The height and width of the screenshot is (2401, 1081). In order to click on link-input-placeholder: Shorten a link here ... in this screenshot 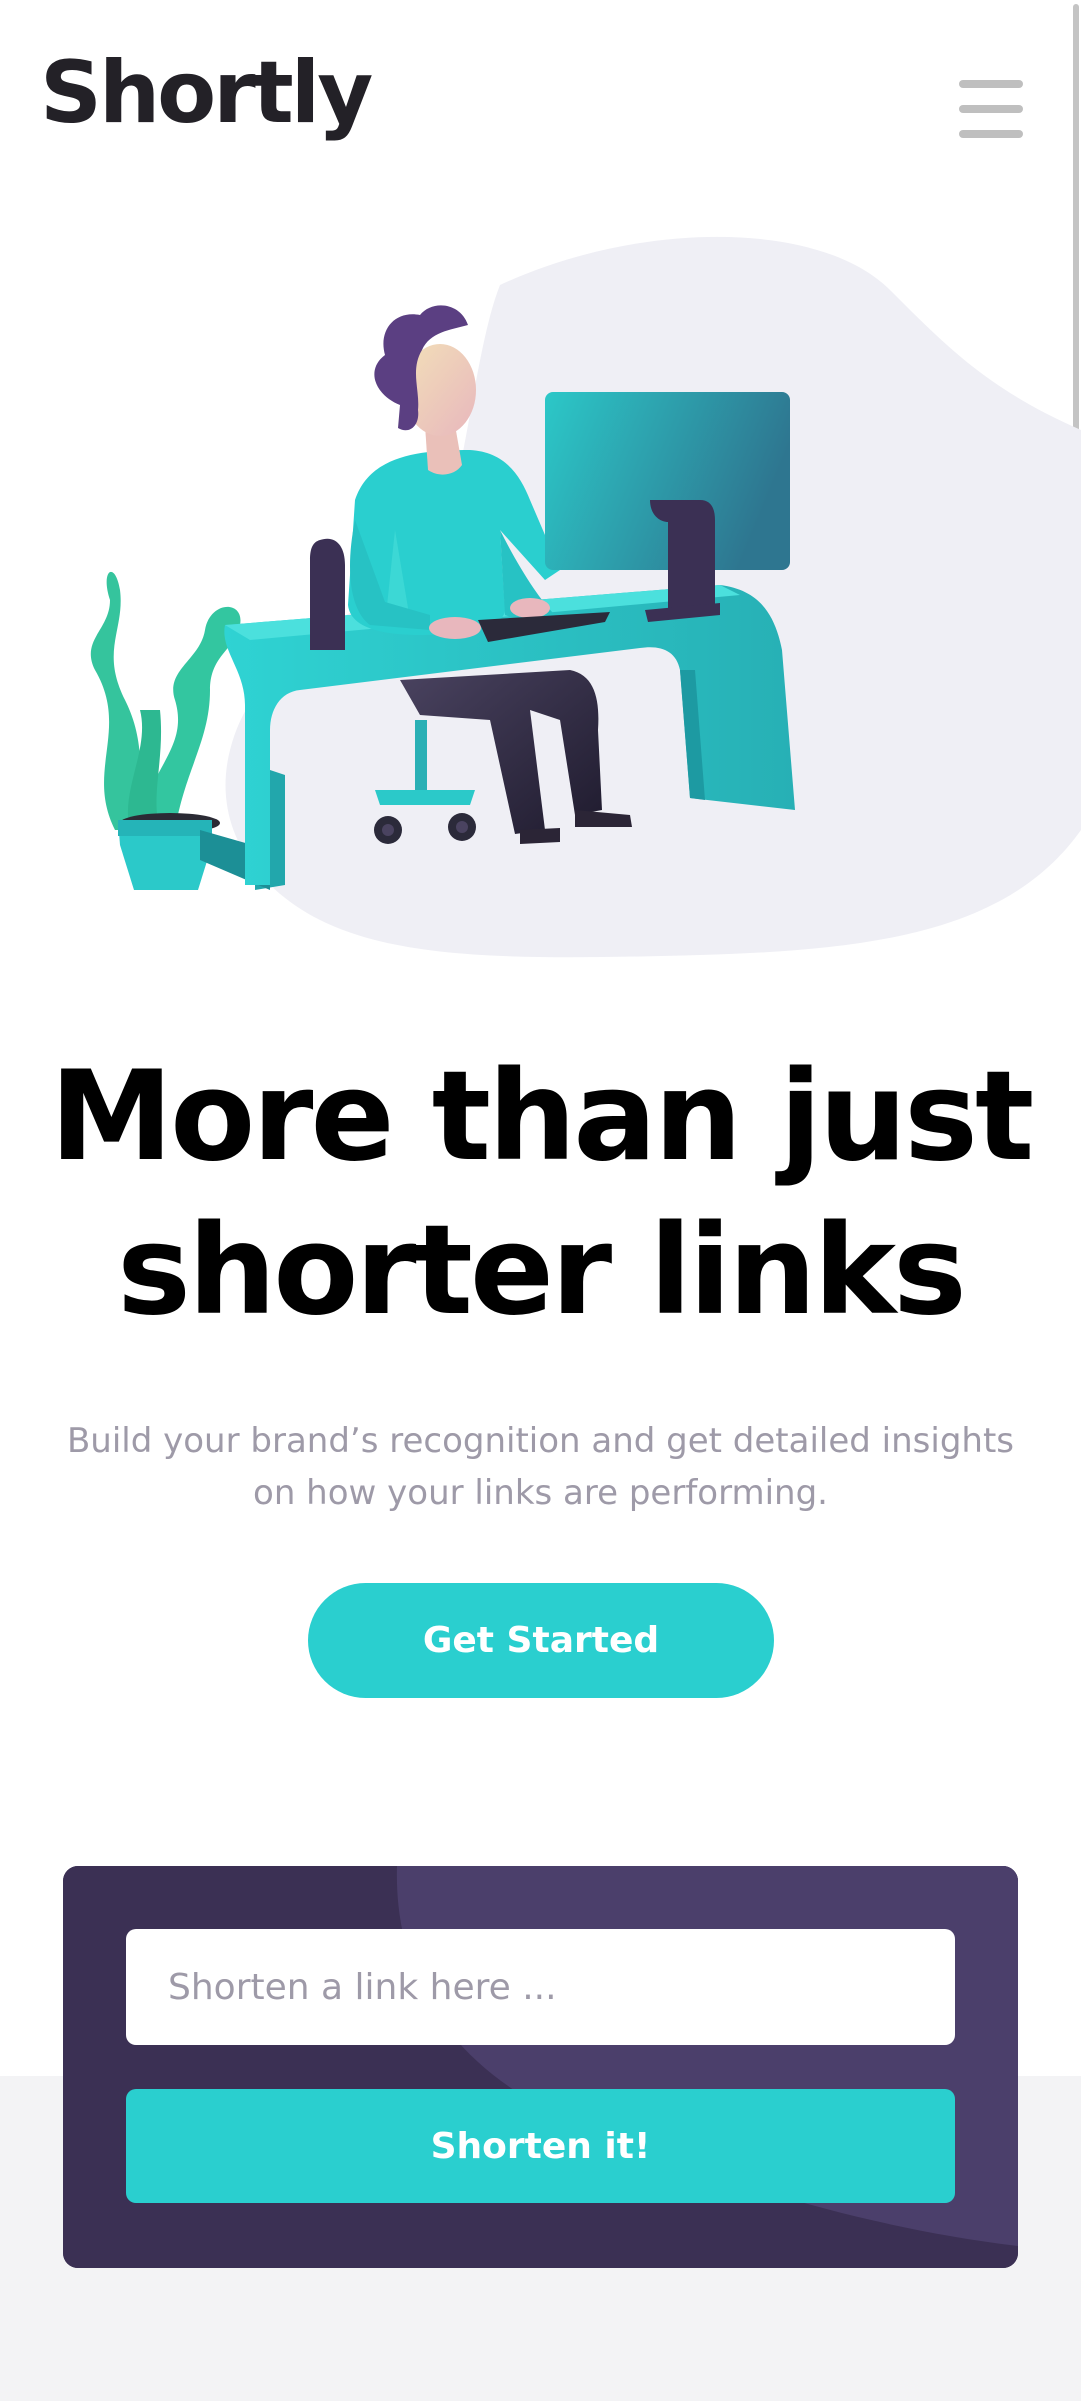, I will do `click(362, 1987)`.